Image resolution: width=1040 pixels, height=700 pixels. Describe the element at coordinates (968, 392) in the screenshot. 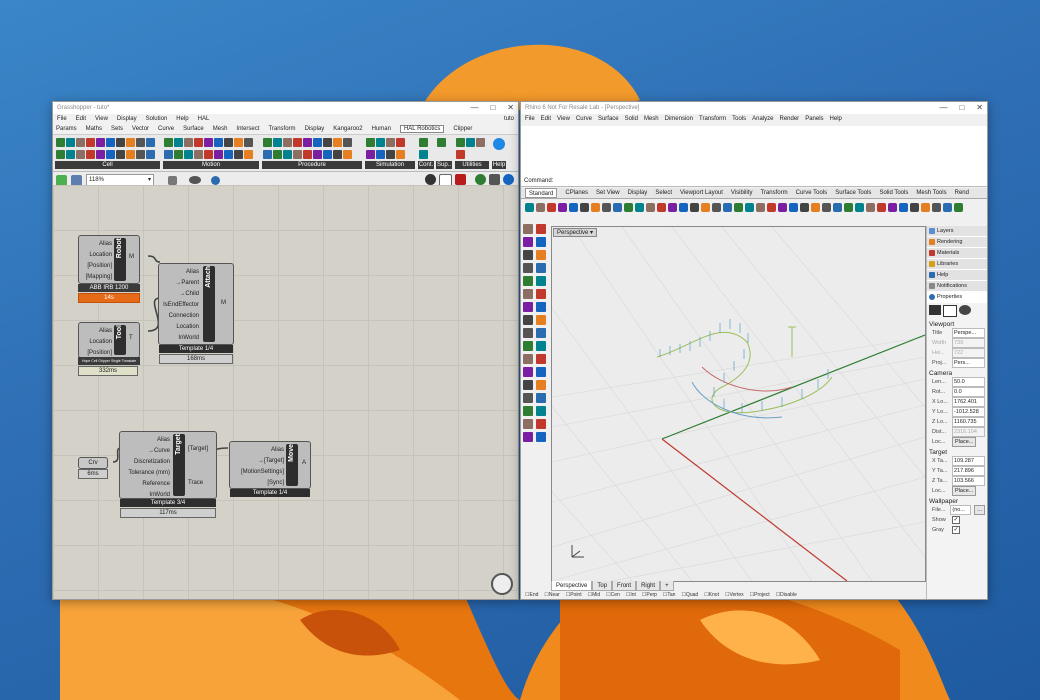

I see `prop-value-rotation: 0.0` at that location.